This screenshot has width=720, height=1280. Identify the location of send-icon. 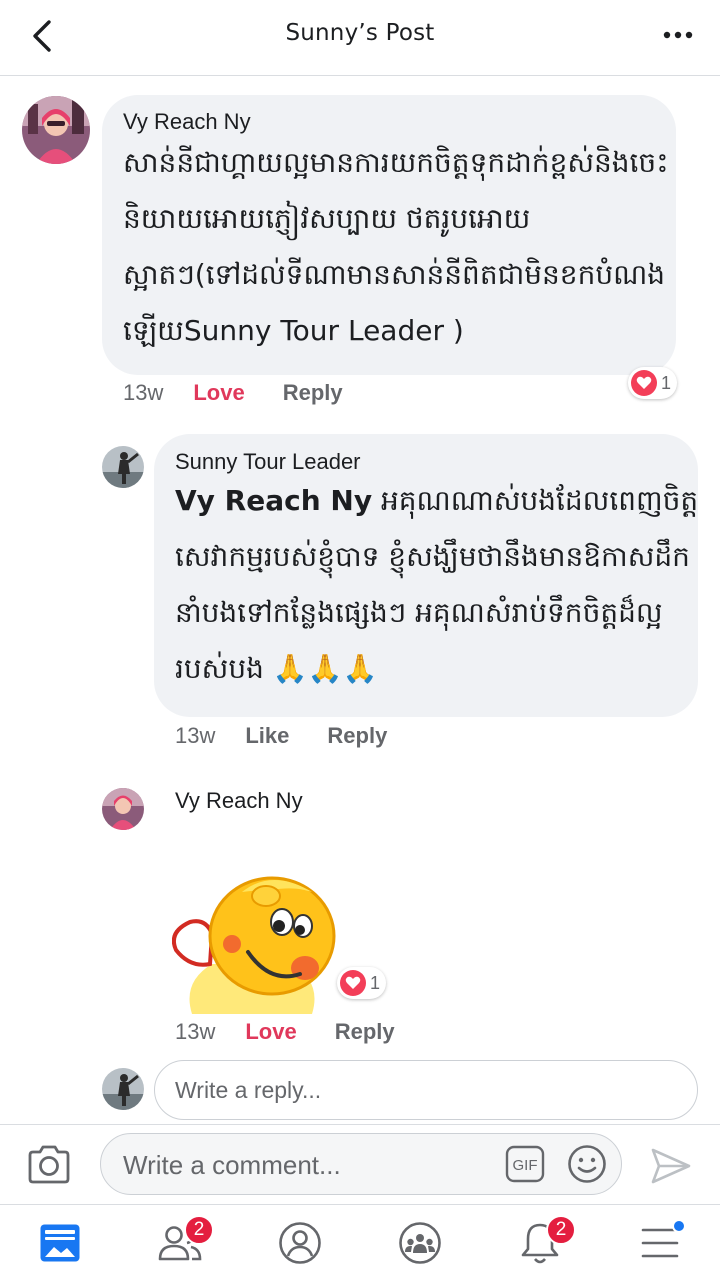
(671, 1166).